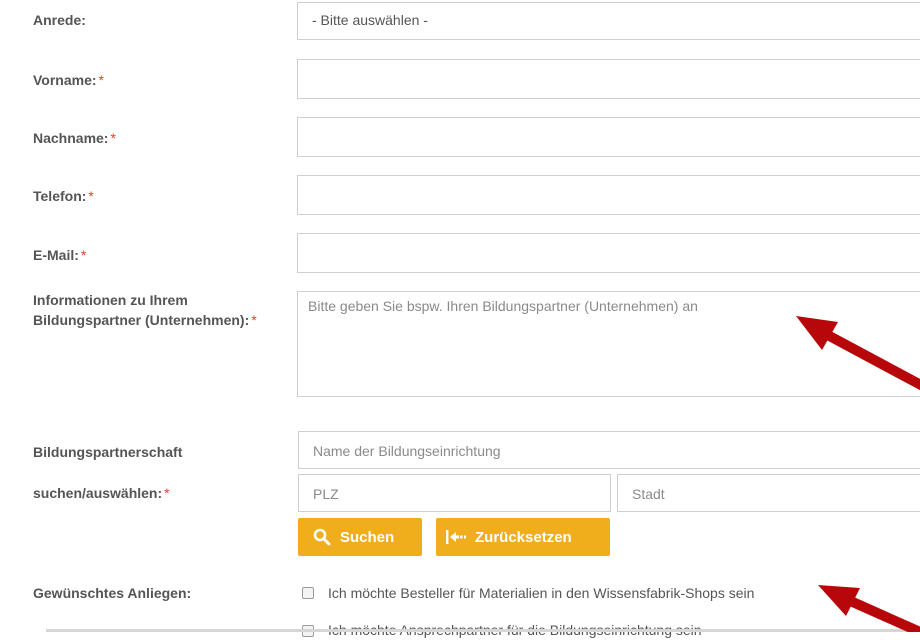 The width and height of the screenshot is (920, 640). What do you see at coordinates (608, 21) in the screenshot?
I see `anrede-select: - Bitte auswählen - ▼` at bounding box center [608, 21].